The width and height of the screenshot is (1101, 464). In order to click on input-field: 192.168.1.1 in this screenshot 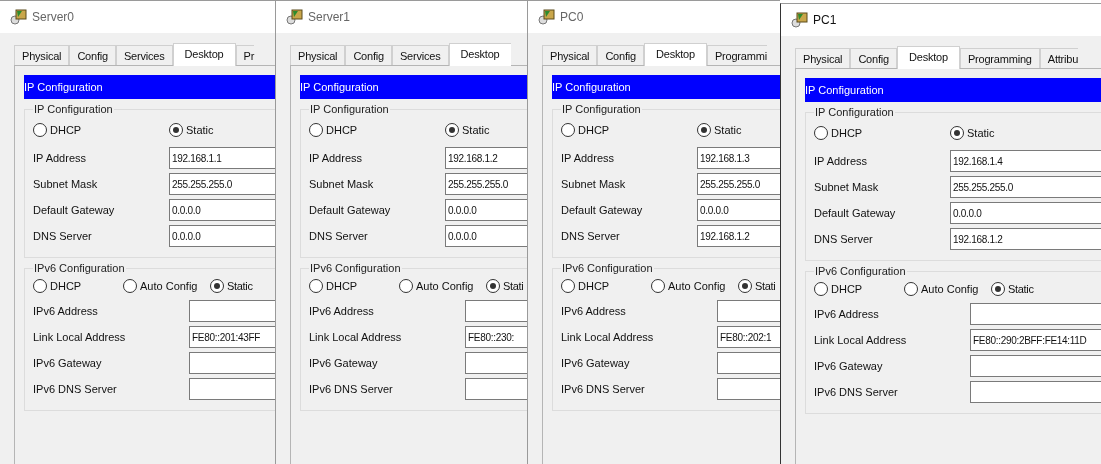, I will do `click(222, 158)`.